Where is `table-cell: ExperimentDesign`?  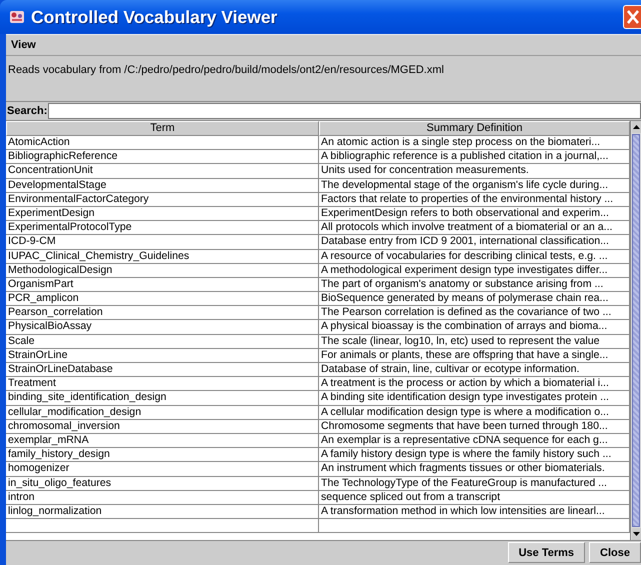 table-cell: ExperimentDesign is located at coordinates (162, 214).